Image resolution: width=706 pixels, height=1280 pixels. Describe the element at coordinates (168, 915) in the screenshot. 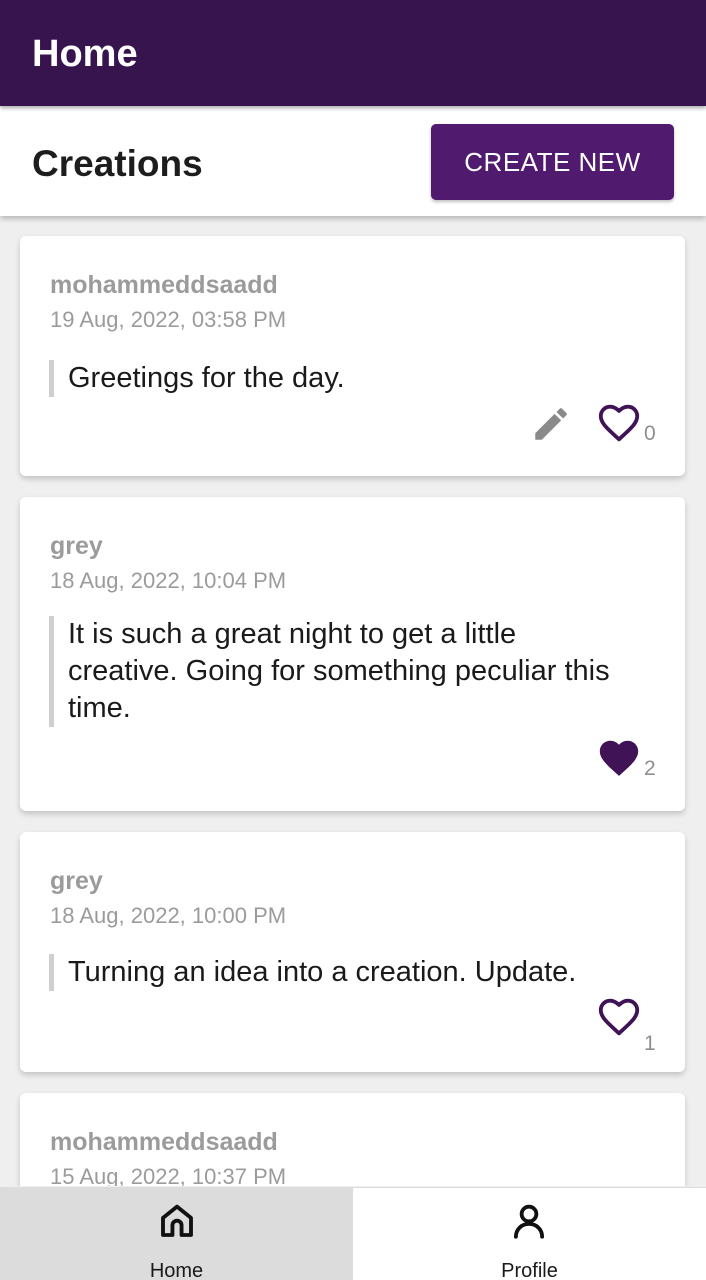

I see `post-date: 18 Aug, 2022, 10:00 PM` at that location.